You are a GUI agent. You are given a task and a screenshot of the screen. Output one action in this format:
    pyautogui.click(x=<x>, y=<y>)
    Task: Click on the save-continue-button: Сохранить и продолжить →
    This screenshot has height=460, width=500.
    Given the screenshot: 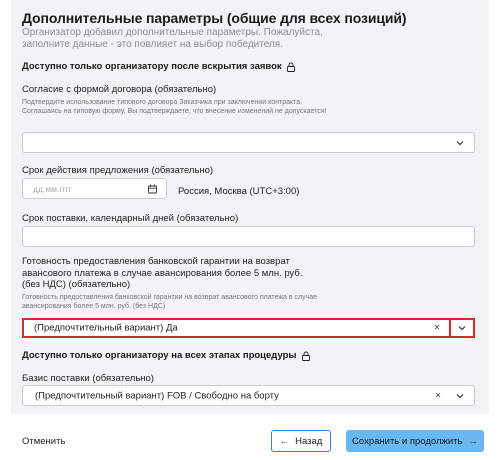 What is the action you would take?
    pyautogui.click(x=415, y=441)
    